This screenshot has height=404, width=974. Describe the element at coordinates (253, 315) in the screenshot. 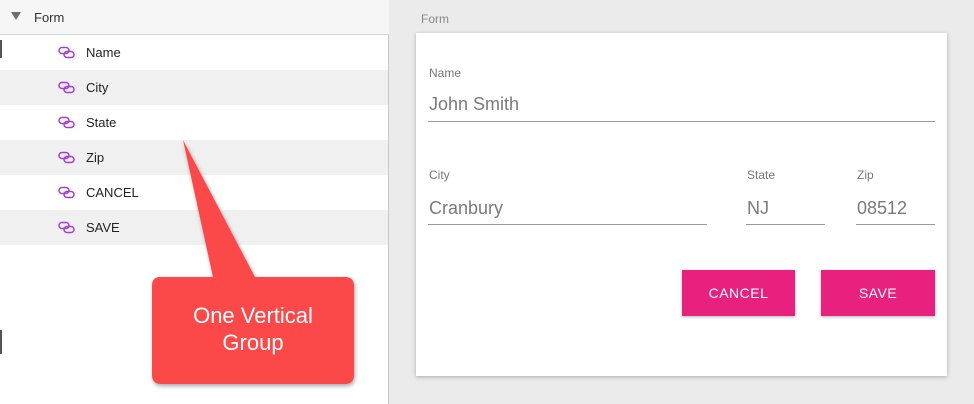

I see `callout-line-1: One Vertical` at that location.